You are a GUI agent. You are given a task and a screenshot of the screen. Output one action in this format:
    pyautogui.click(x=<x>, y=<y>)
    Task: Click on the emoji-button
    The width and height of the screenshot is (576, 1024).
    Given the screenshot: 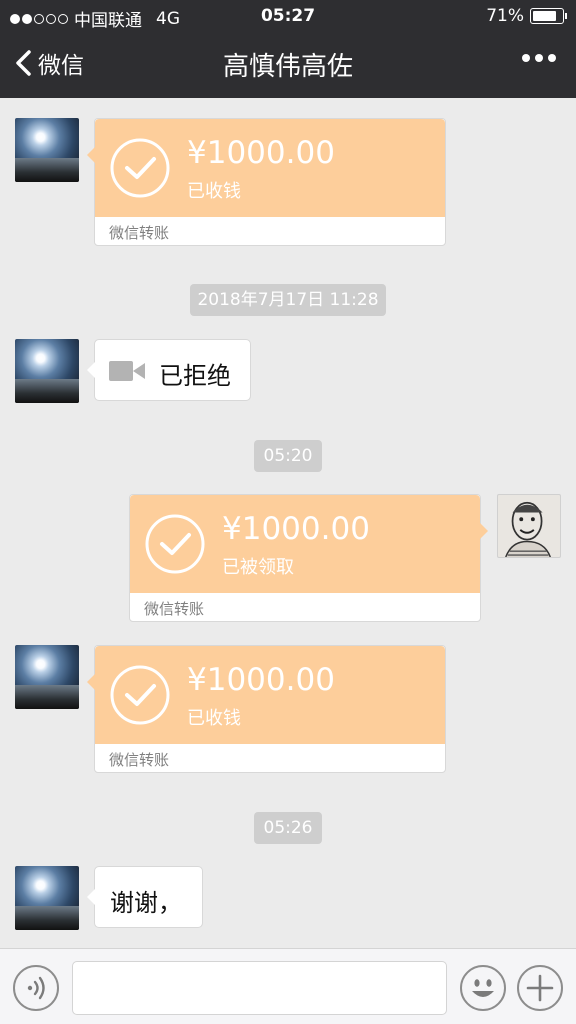 What is the action you would take?
    pyautogui.click(x=483, y=988)
    